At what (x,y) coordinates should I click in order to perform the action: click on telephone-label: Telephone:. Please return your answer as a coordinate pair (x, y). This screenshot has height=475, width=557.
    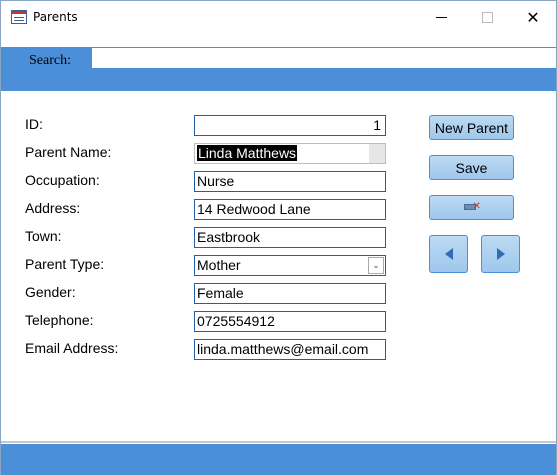
    Looking at the image, I should click on (59, 320).